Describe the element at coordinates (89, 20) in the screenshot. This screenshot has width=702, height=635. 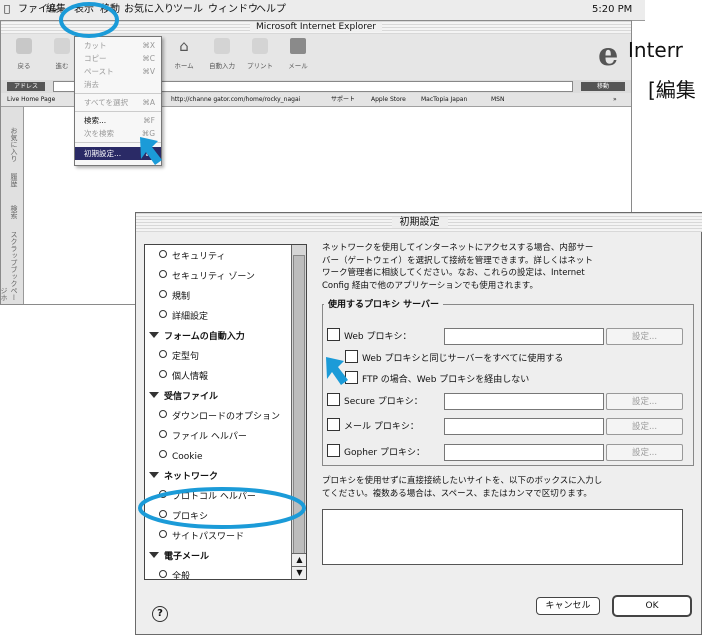
I see `highlight-circle-edit-menu` at that location.